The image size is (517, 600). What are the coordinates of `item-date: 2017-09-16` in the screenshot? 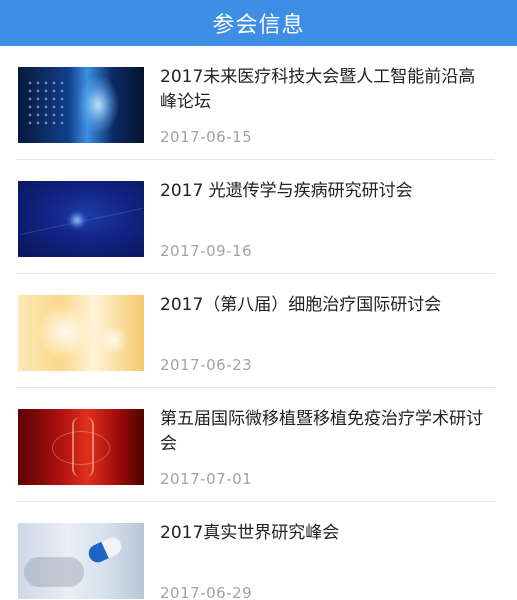 It's located at (206, 251).